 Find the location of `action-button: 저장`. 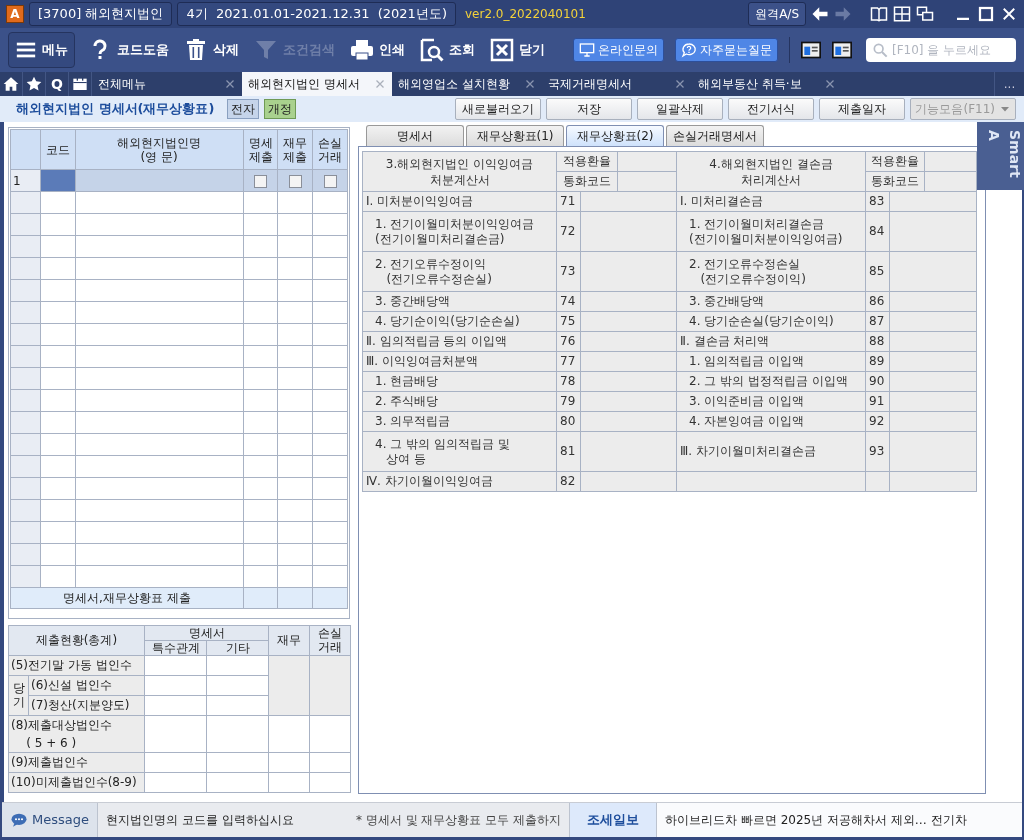

action-button: 저장 is located at coordinates (589, 109).